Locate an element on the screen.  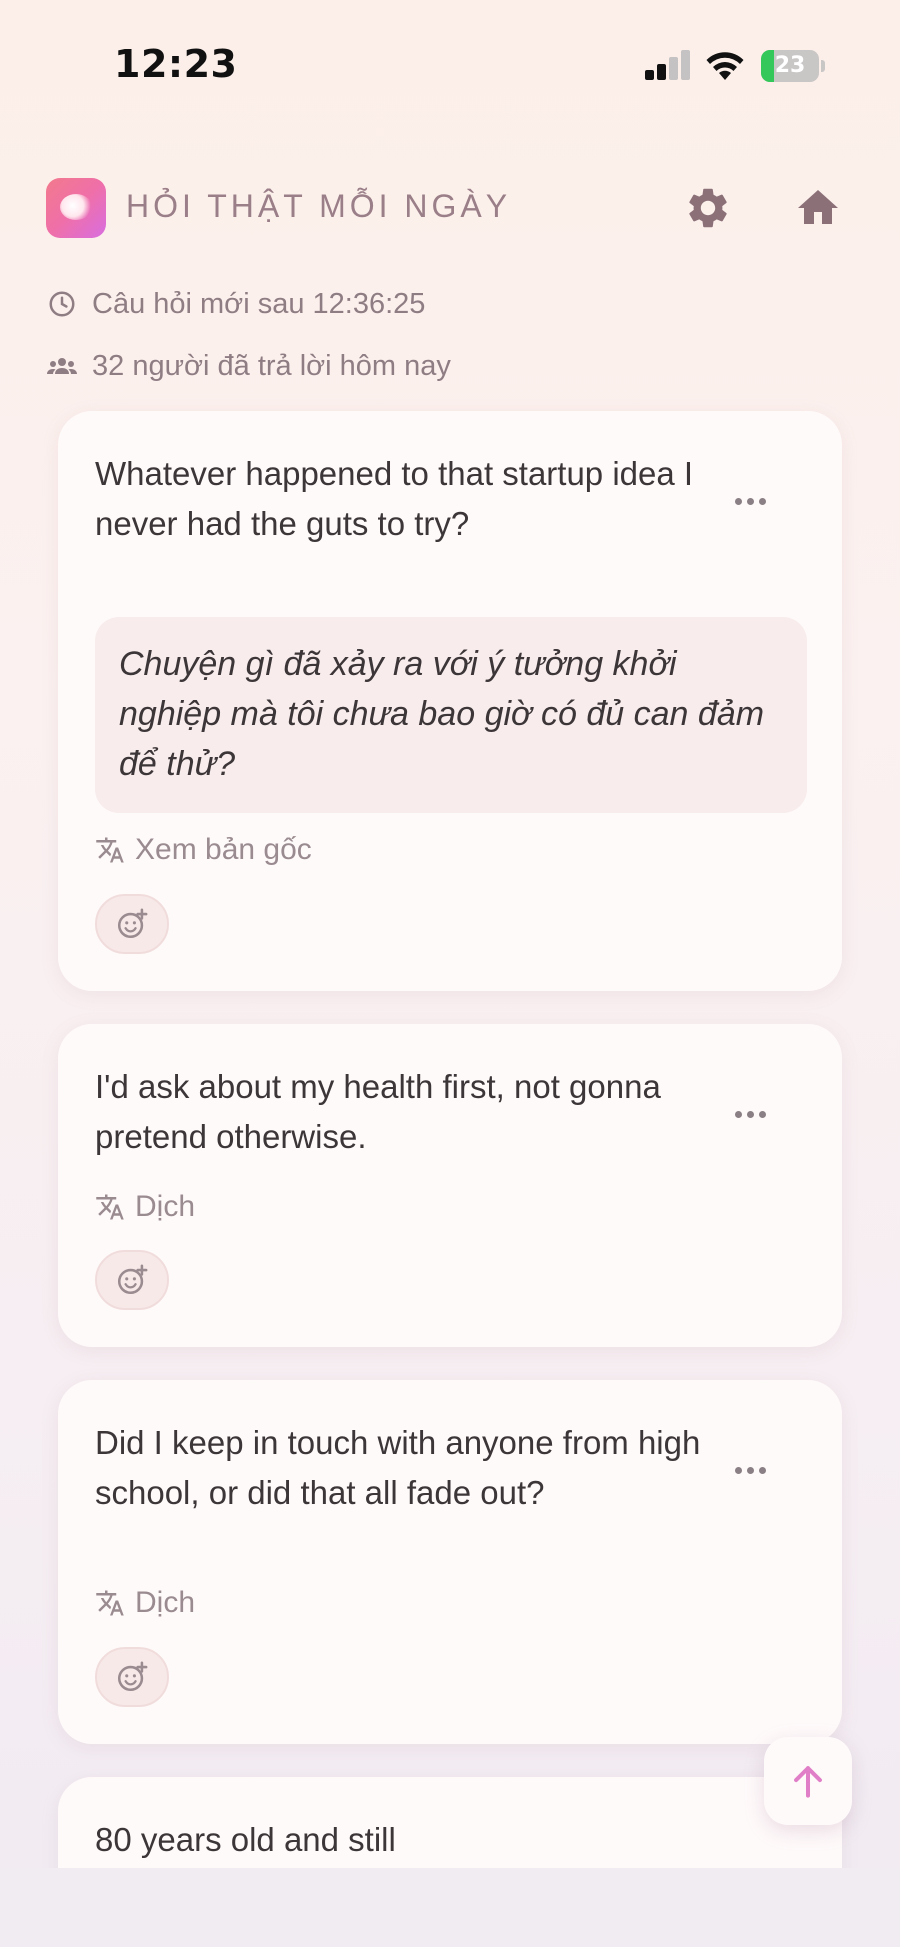
home-button is located at coordinates (818, 208).